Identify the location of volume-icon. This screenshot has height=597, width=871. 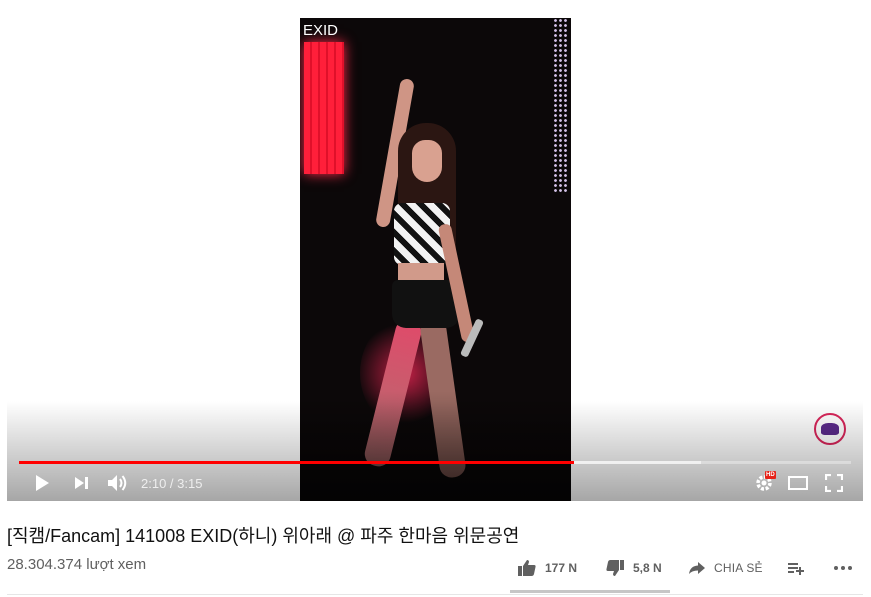
(117, 483).